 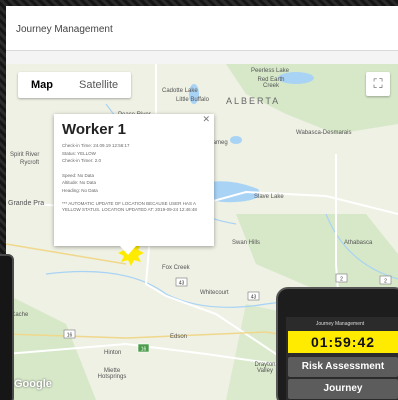 What do you see at coordinates (113, 353) in the screenshot?
I see `place-label: Hinton` at bounding box center [113, 353].